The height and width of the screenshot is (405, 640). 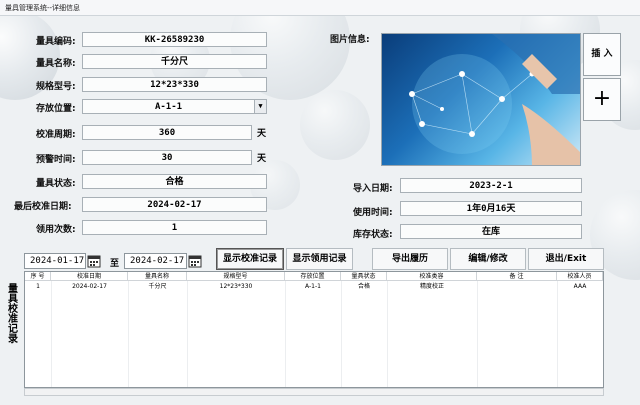 What do you see at coordinates (13, 315) in the screenshot?
I see `grid-side-label: 量具校准记录` at bounding box center [13, 315].